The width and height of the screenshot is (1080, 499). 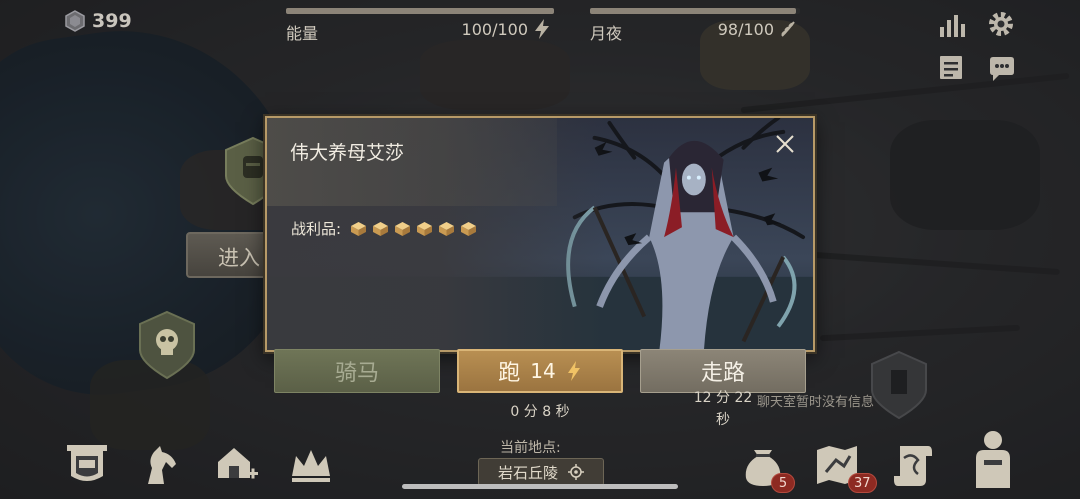 I want to click on scroll-icon, so click(x=913, y=465).